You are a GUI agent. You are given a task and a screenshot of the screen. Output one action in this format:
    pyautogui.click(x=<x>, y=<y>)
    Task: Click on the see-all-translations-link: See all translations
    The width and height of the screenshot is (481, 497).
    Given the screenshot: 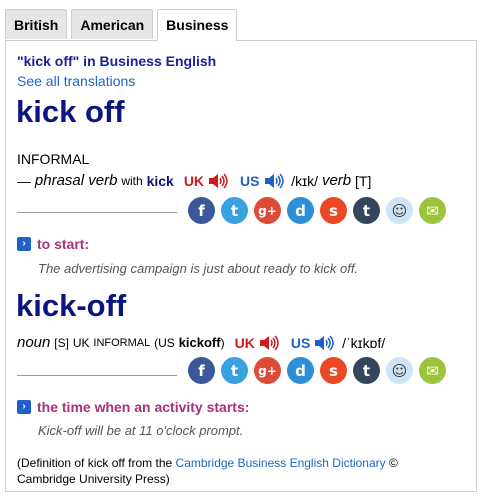 What is the action you would take?
    pyautogui.click(x=76, y=81)
    